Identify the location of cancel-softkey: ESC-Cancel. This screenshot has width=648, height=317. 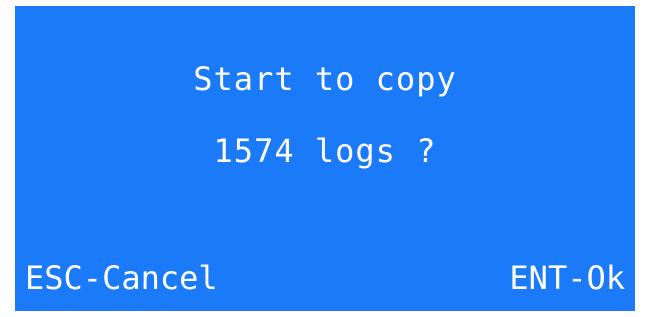
(121, 278).